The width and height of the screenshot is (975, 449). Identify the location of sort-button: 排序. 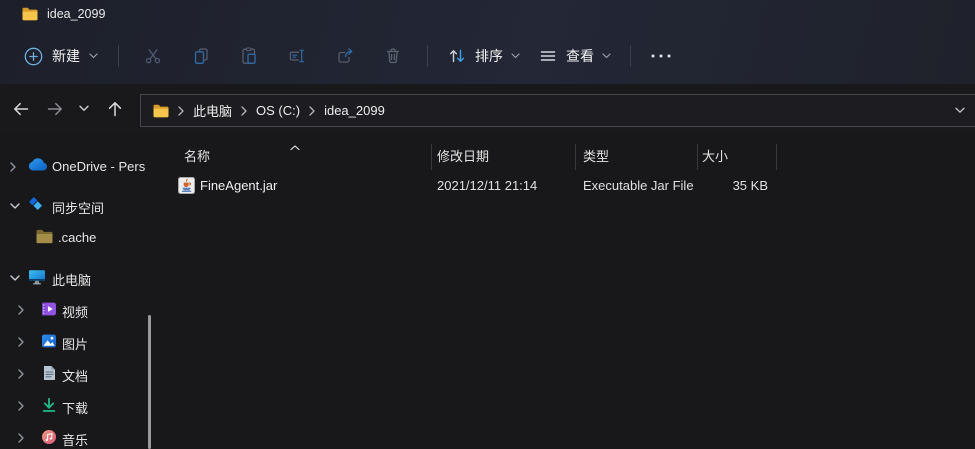
(483, 56).